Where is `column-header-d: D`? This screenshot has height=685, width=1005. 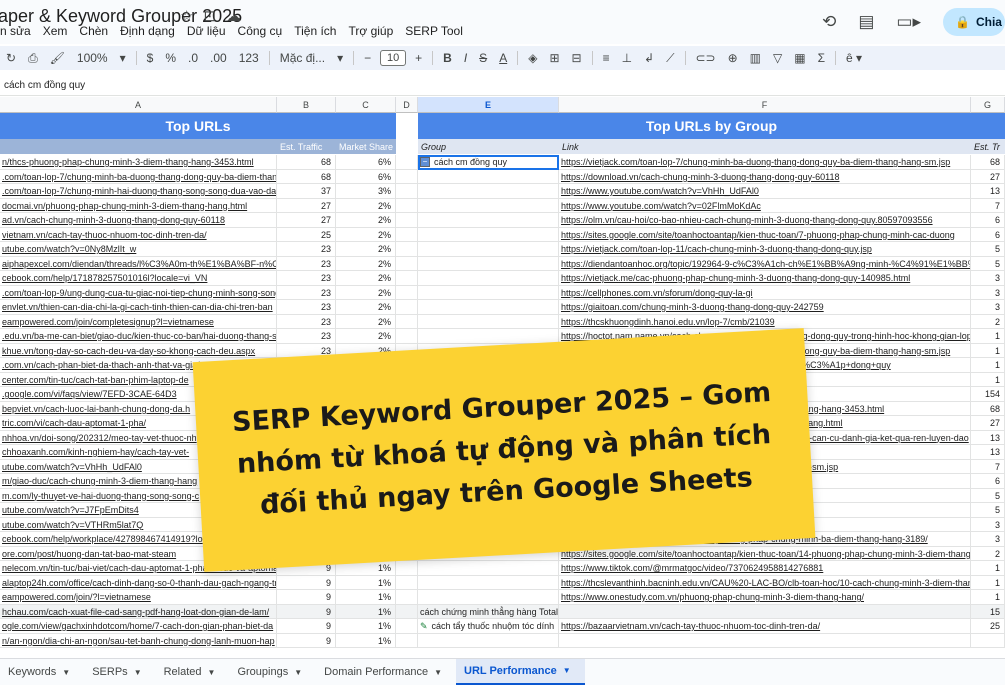 column-header-d: D is located at coordinates (407, 105).